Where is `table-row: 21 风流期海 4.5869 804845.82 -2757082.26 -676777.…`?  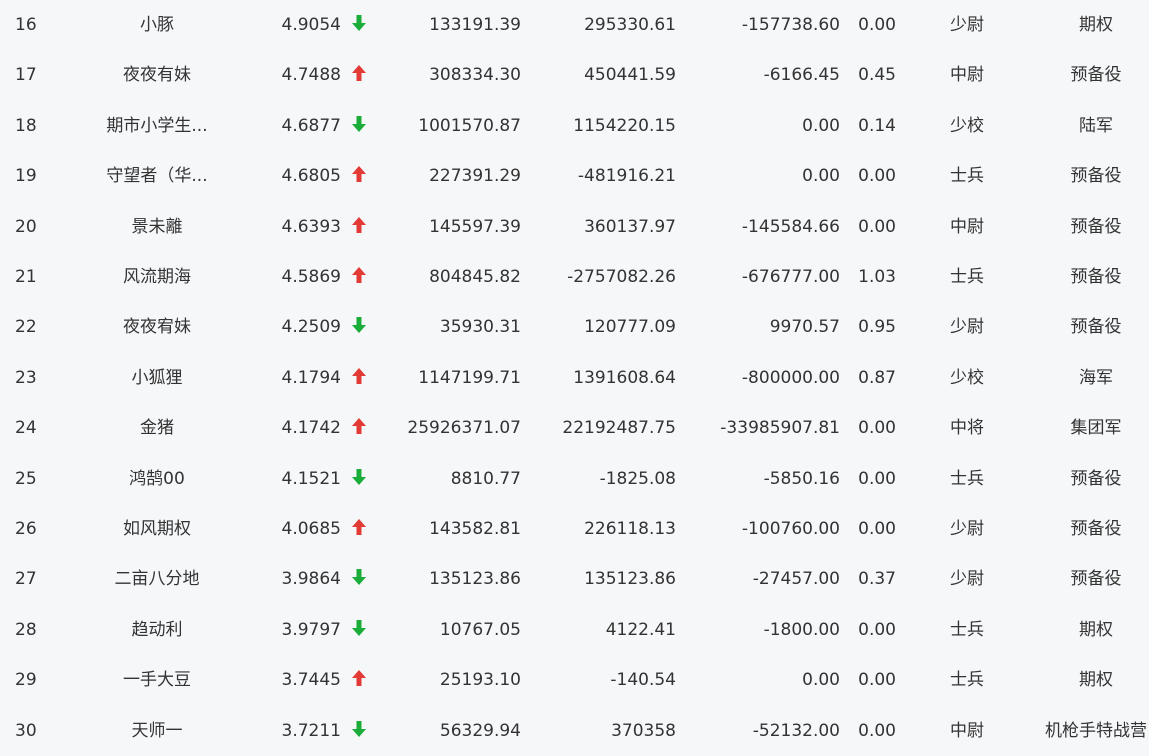
table-row: 21 风流期海 4.5869 804845.82 -2757082.26 -676777.… is located at coordinates (574, 277).